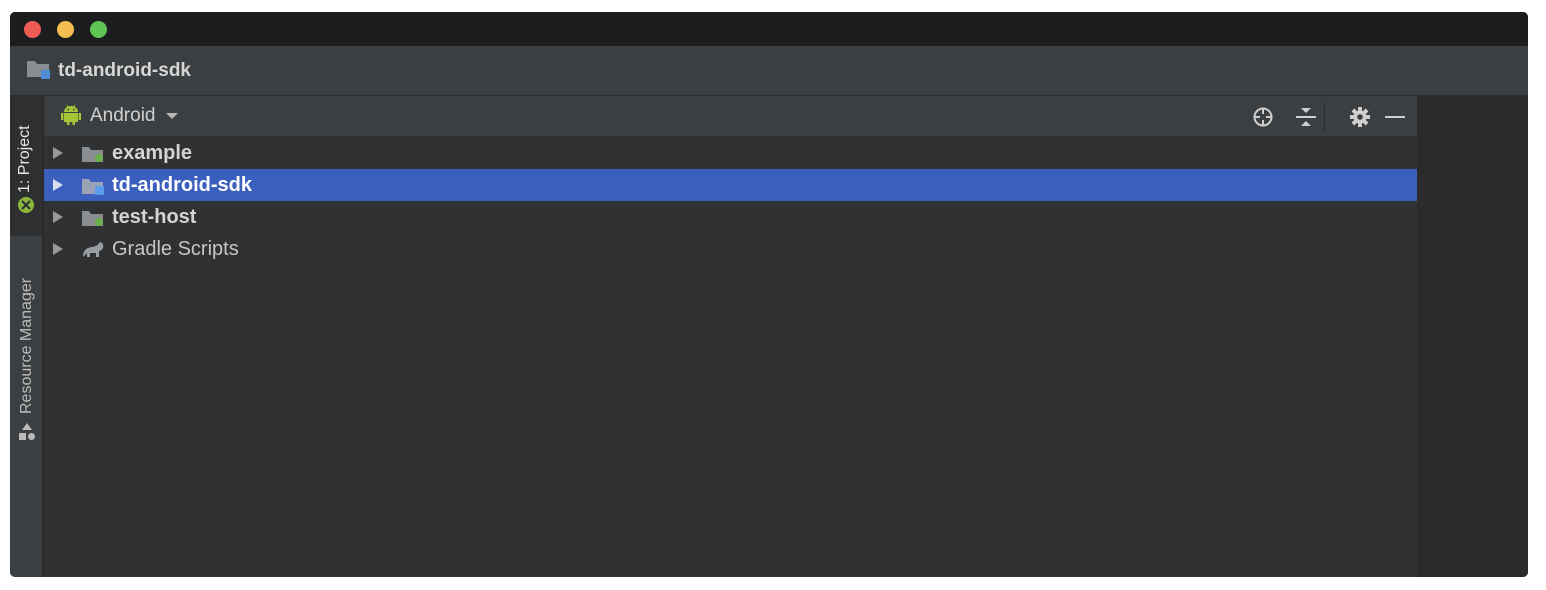 The width and height of the screenshot is (1546, 590). I want to click on tree-item-example: example, so click(730, 153).